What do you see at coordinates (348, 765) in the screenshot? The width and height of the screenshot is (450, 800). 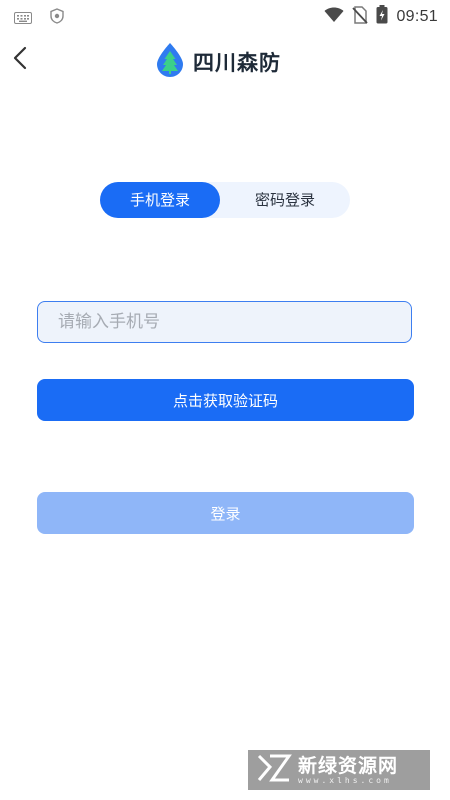 I see `watermark-name: 新绿资源网` at bounding box center [348, 765].